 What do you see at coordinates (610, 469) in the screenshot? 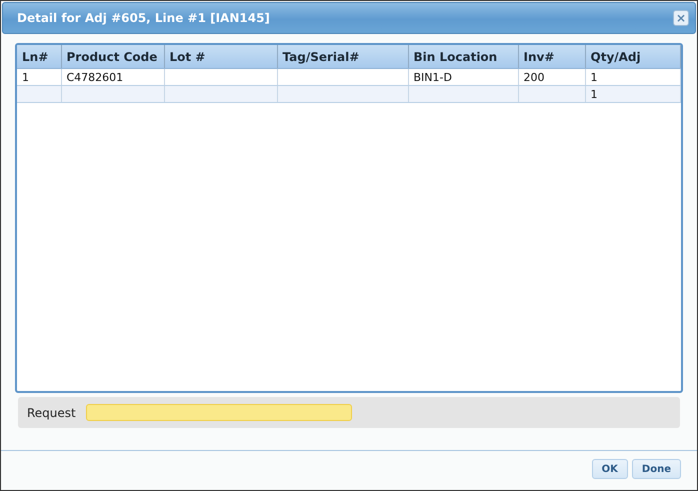
I see `ok-button: OK` at bounding box center [610, 469].